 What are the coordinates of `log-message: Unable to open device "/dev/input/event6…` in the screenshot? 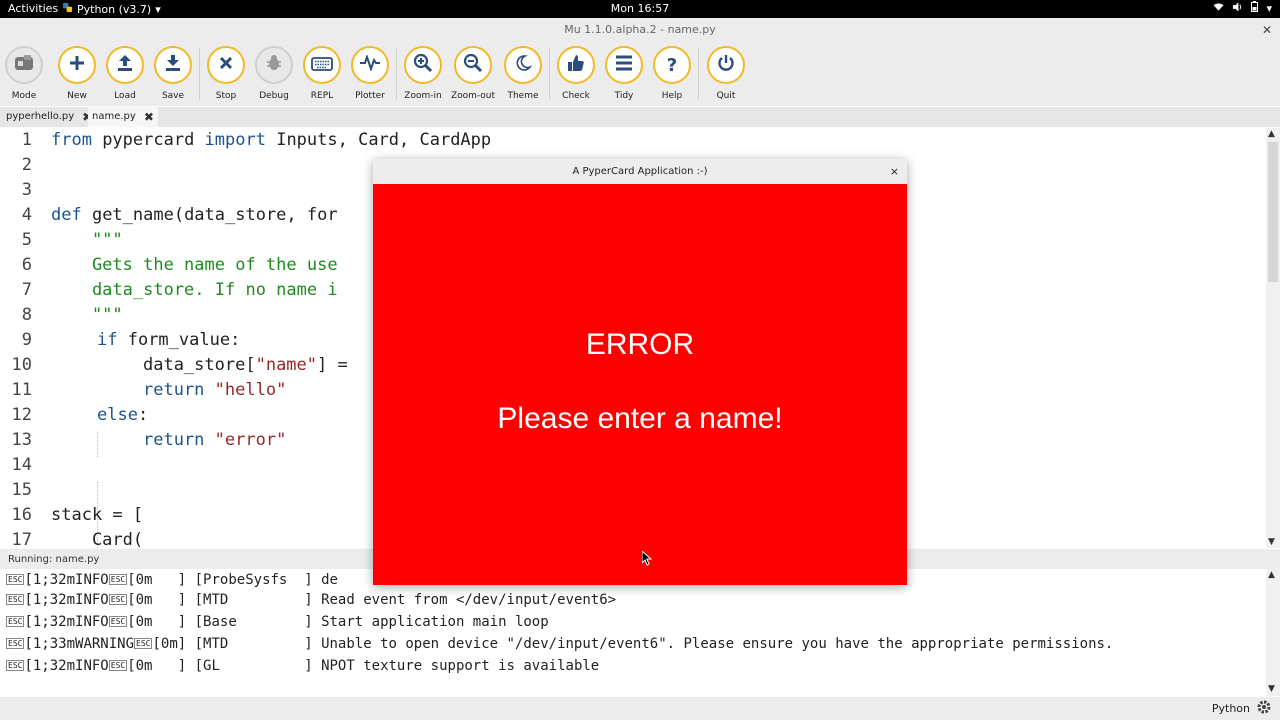 It's located at (717, 644).